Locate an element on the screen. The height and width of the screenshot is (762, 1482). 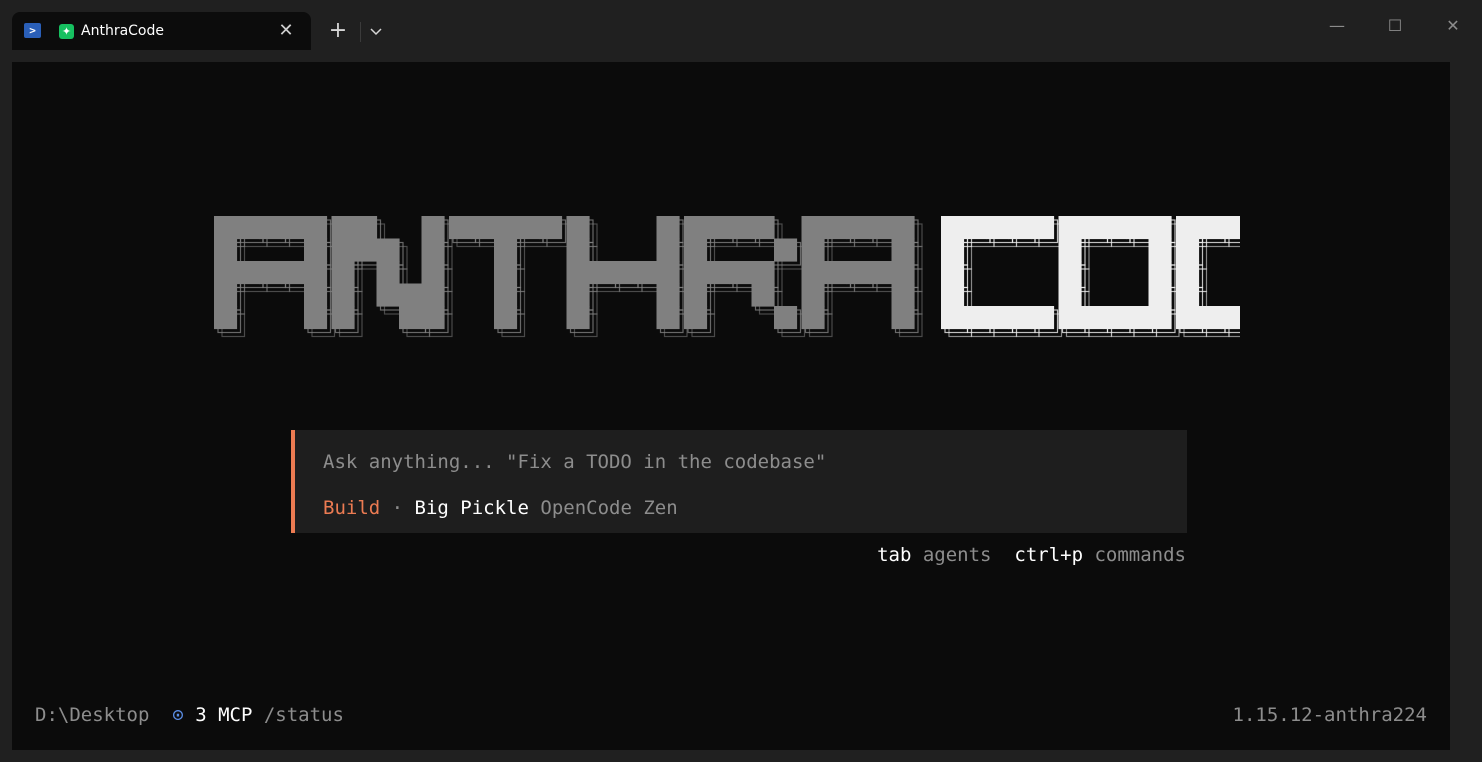
keybind-hints: tab agents ctrl+p commands is located at coordinates (1031, 555).